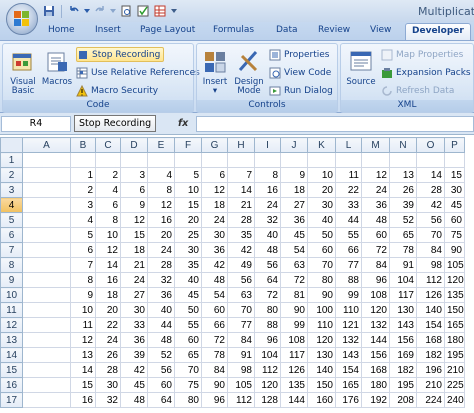 This screenshot has width=474, height=413. I want to click on cell: 42, so click(214, 265).